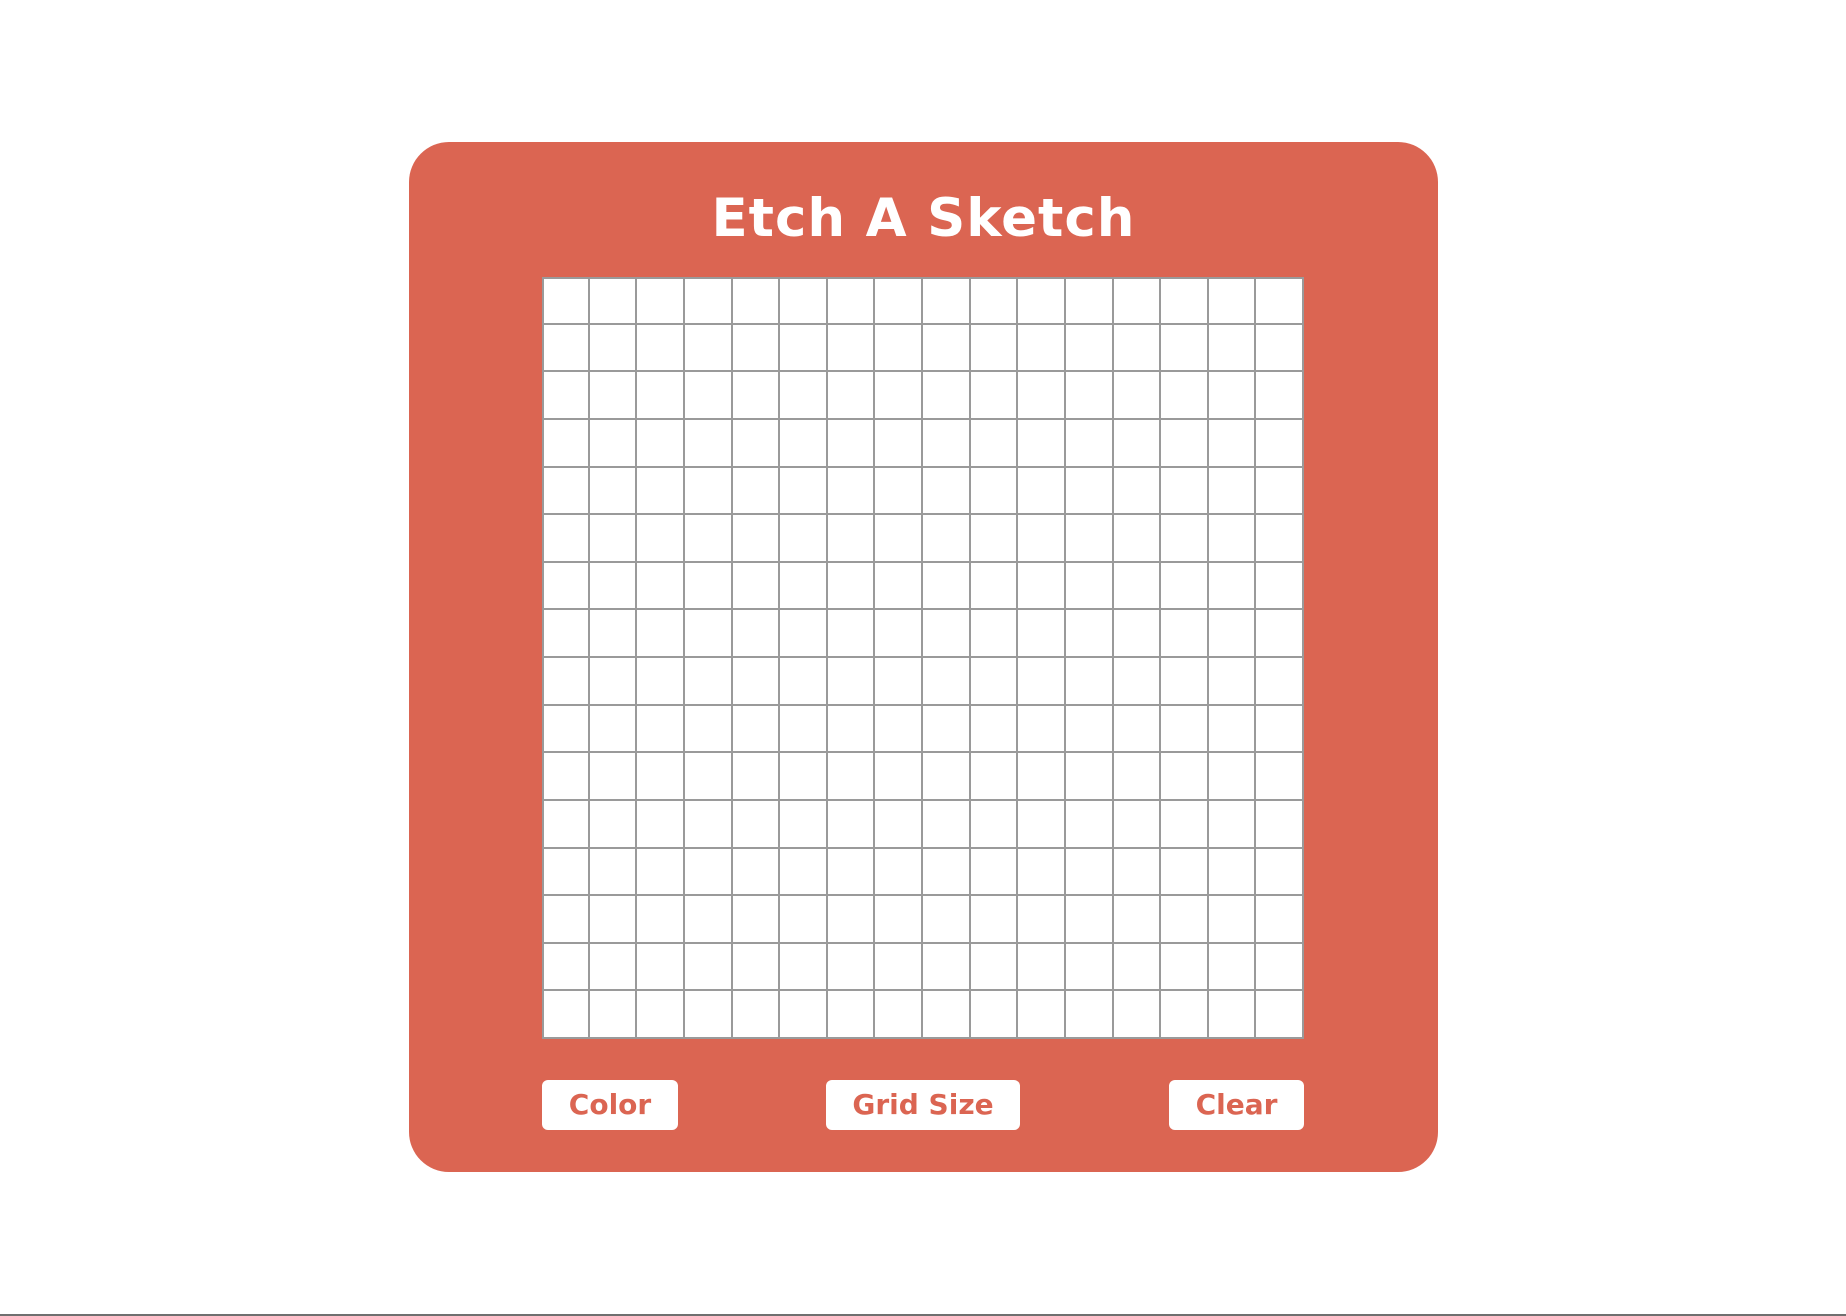 The width and height of the screenshot is (1846, 1316). Describe the element at coordinates (610, 1105) in the screenshot. I see `color-button: Color` at that location.